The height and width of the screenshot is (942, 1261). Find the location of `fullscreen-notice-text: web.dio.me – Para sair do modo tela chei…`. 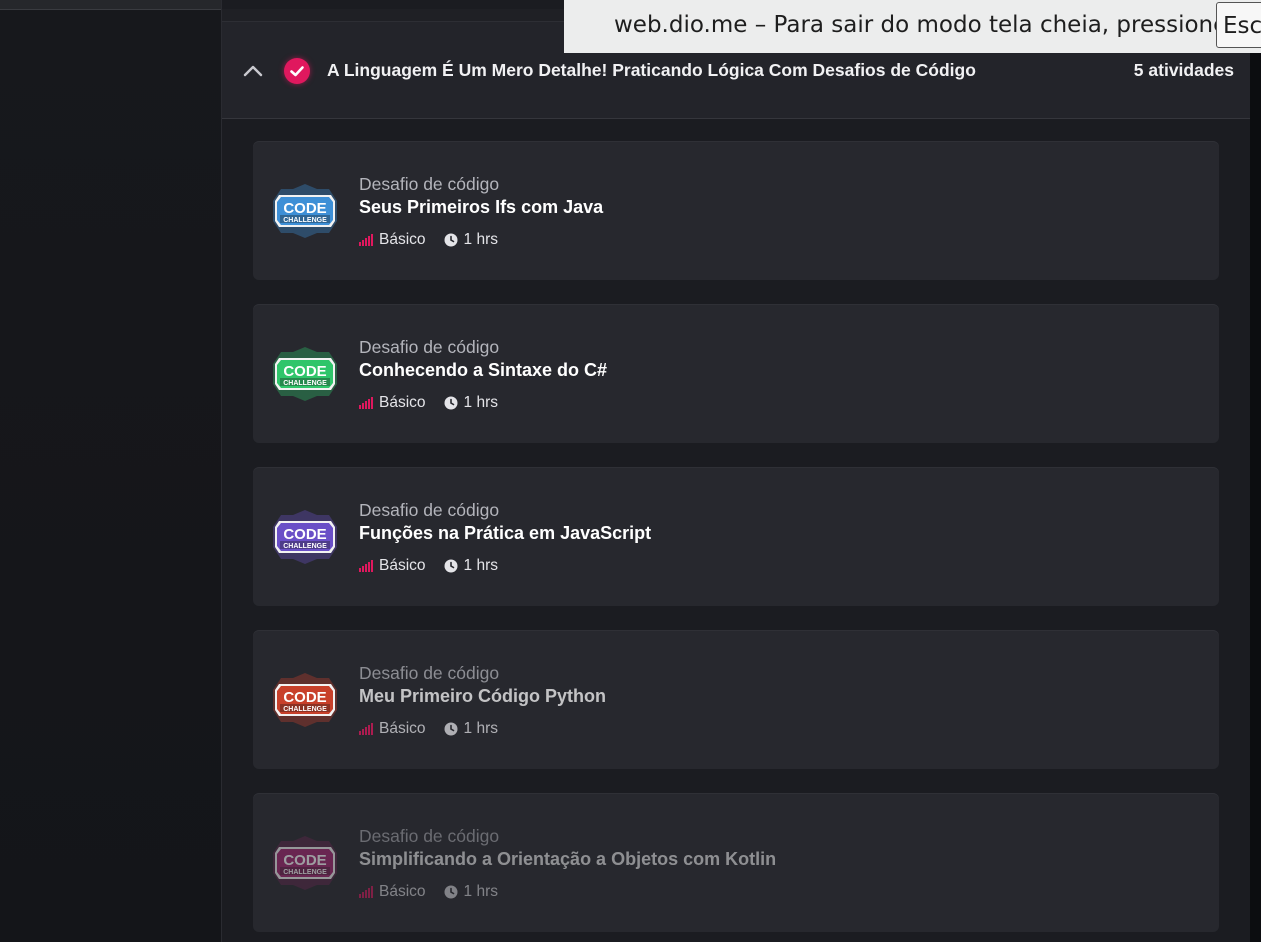

fullscreen-notice-text: web.dio.me – Para sair do modo tela chei… is located at coordinates (921, 25).